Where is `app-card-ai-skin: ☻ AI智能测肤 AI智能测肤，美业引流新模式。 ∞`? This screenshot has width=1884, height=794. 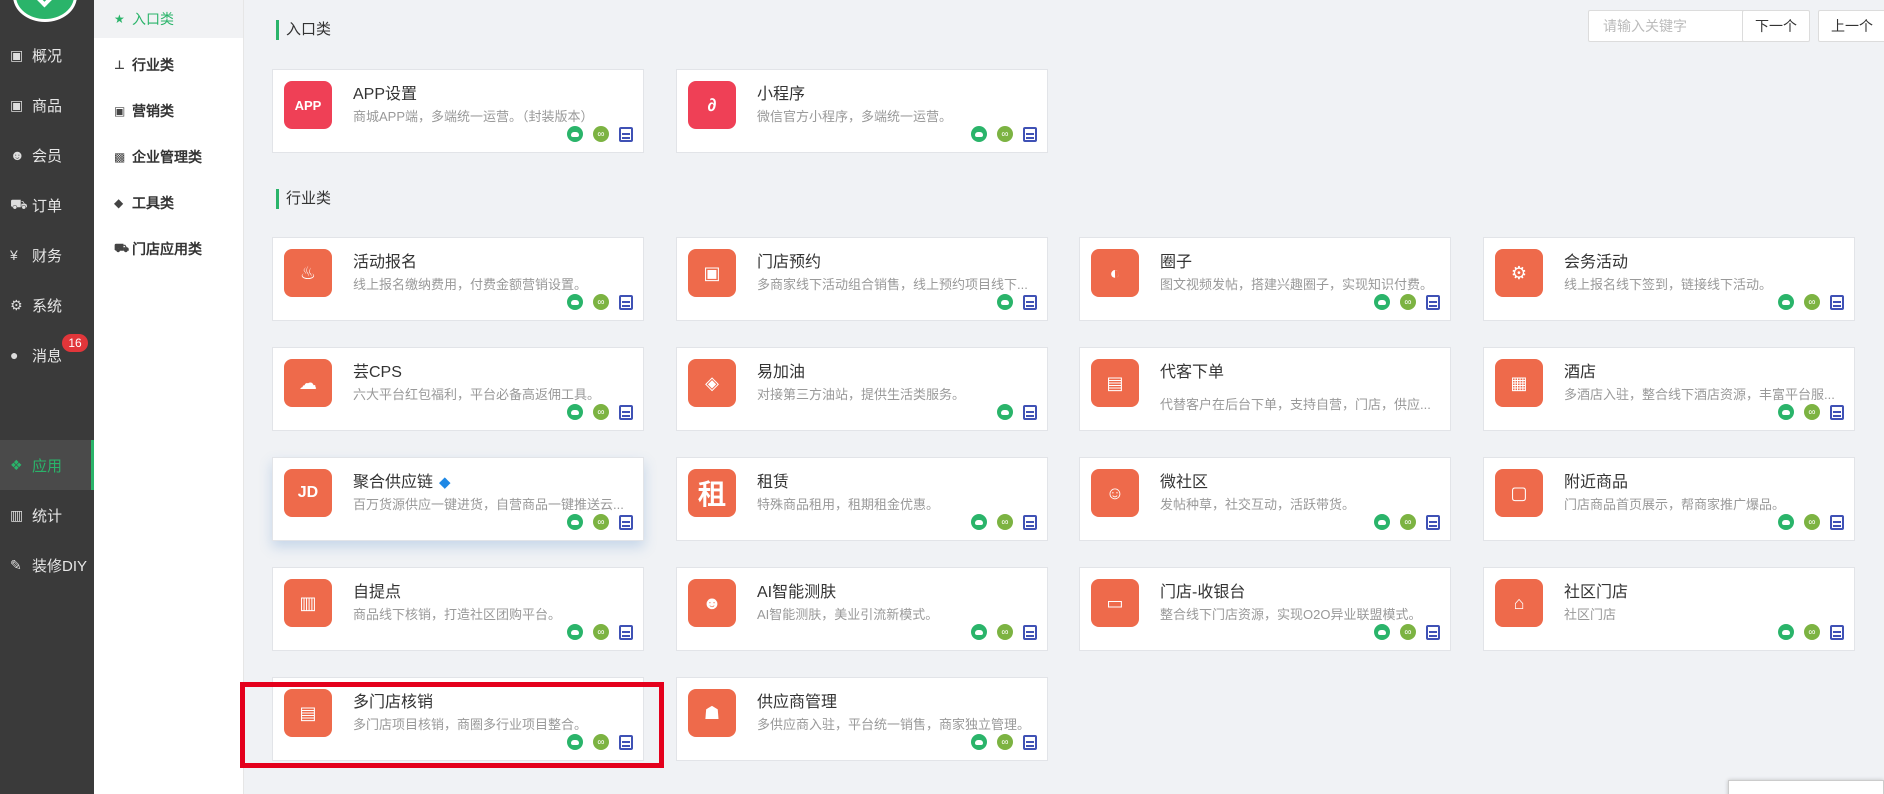
app-card-ai-skin: ☻ AI智能测肤 AI智能测肤，美业引流新模式。 ∞ is located at coordinates (862, 609).